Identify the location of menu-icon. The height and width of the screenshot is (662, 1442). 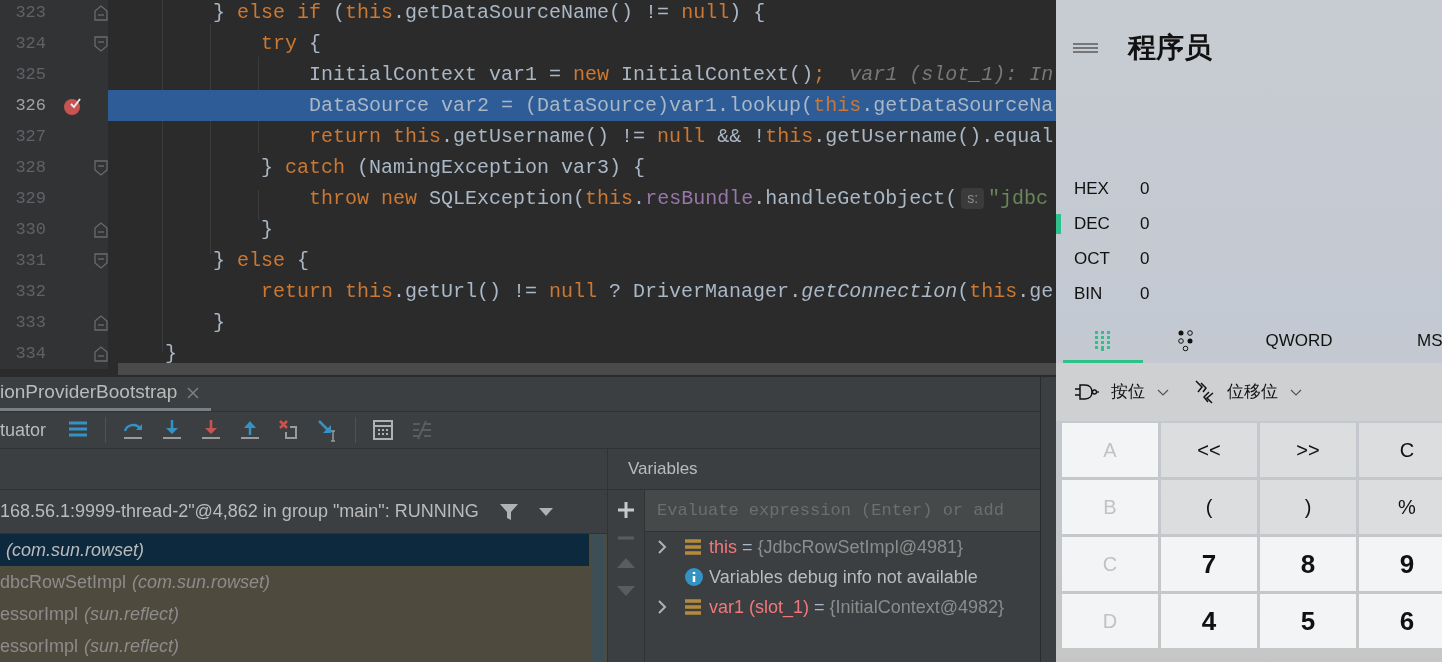
(1085, 47).